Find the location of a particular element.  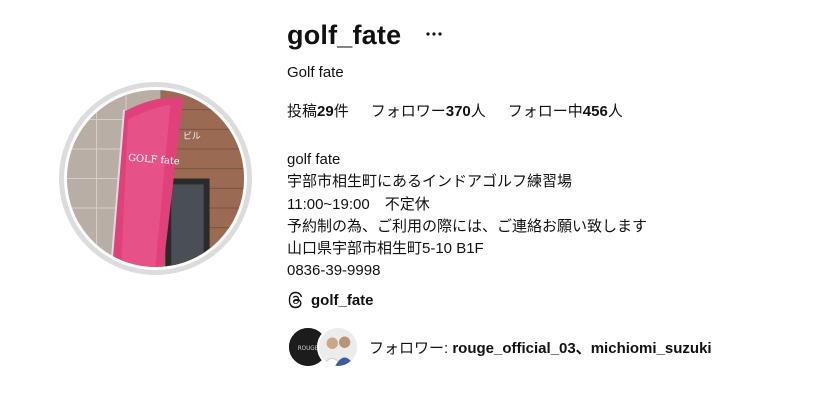

following-count: 456 is located at coordinates (595, 111).